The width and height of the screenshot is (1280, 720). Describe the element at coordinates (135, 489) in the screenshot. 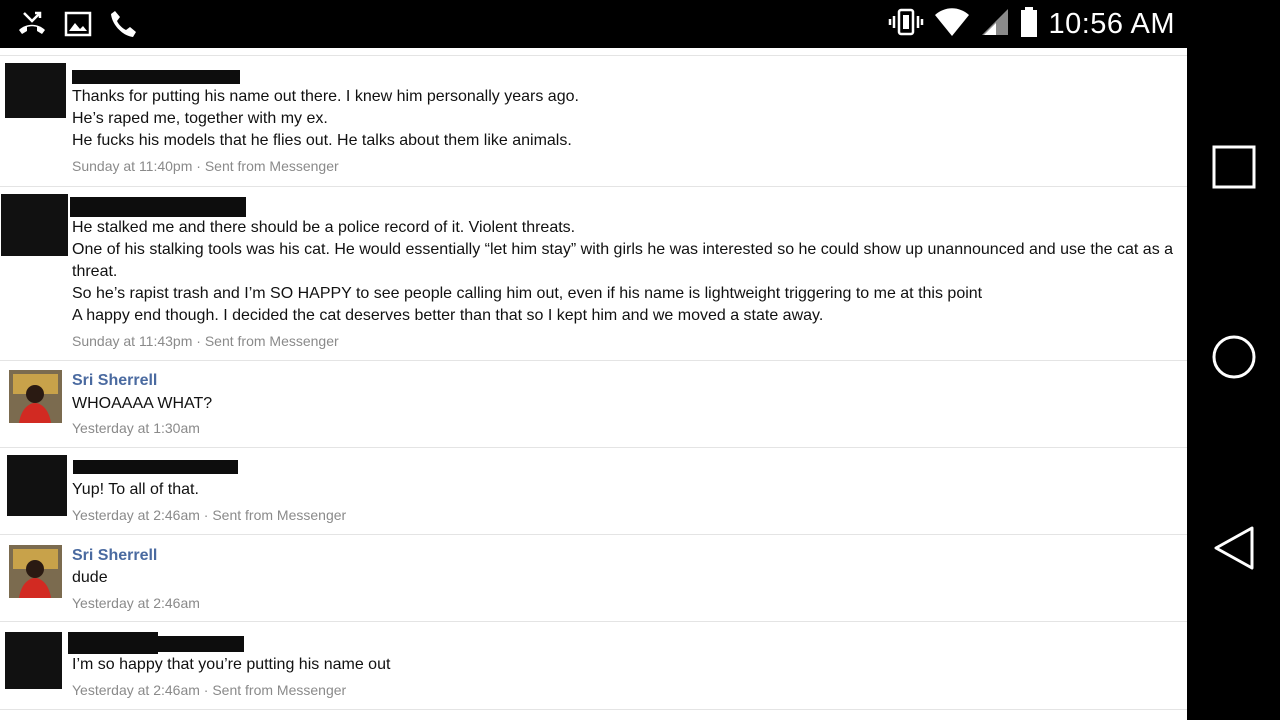

I see `message-line: Yup! To all of that.` at that location.